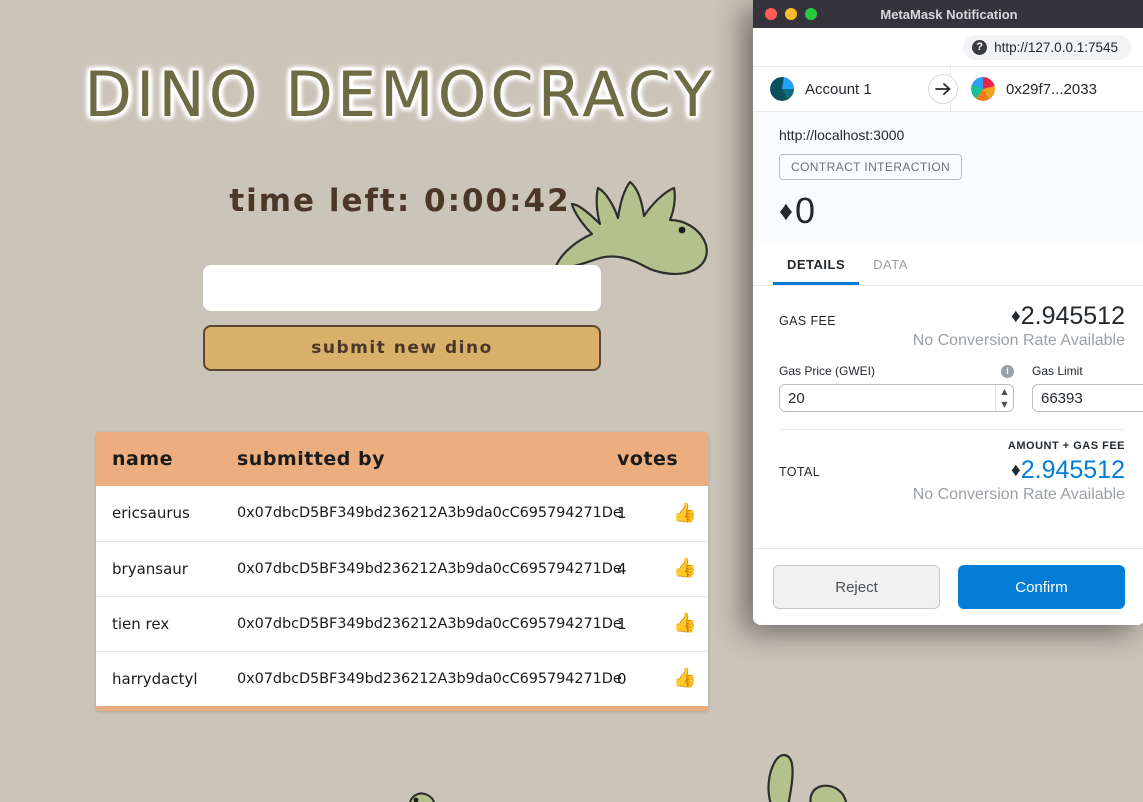 Image resolution: width=1143 pixels, height=802 pixels. What do you see at coordinates (158, 459) in the screenshot?
I see `column-header-name: name` at bounding box center [158, 459].